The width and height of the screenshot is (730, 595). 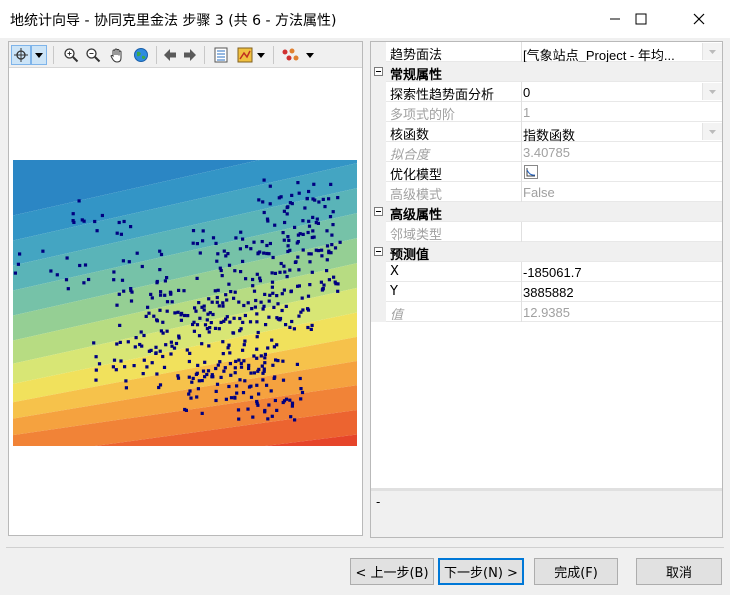 What do you see at coordinates (546, 172) in the screenshot?
I see `property-row: 优化模型` at bounding box center [546, 172].